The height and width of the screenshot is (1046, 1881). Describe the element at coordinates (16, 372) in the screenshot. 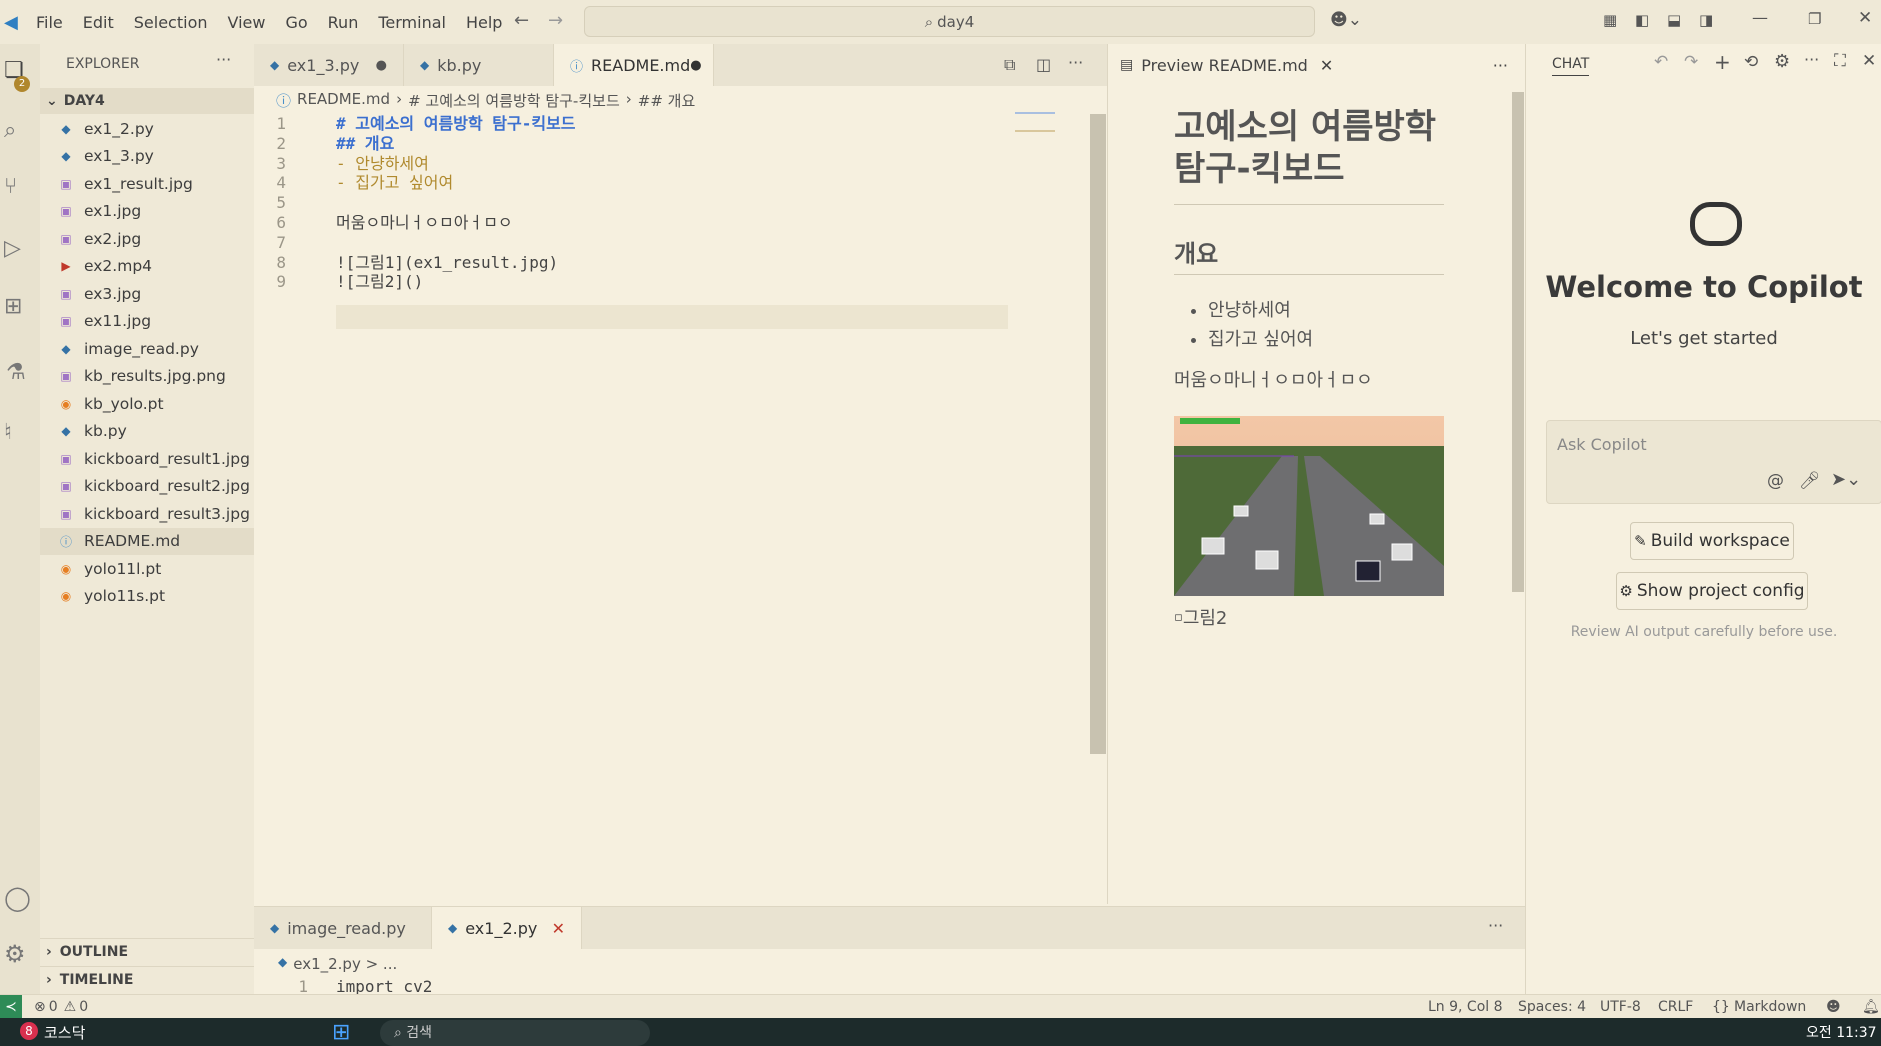

I see `testing-icon: ⚗` at that location.